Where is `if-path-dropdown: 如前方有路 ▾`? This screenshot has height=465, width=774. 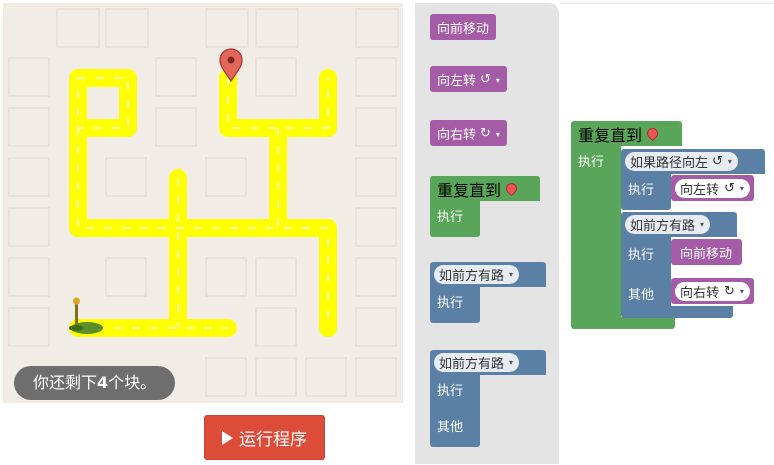 if-path-dropdown: 如前方有路 ▾ is located at coordinates (477, 274).